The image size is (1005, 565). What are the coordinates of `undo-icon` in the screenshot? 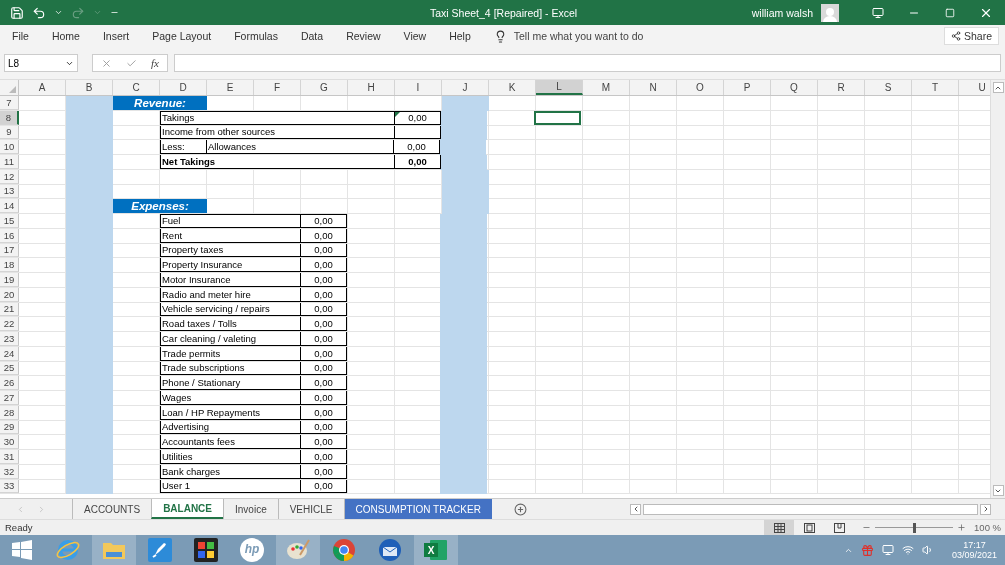 It's located at (39, 12).